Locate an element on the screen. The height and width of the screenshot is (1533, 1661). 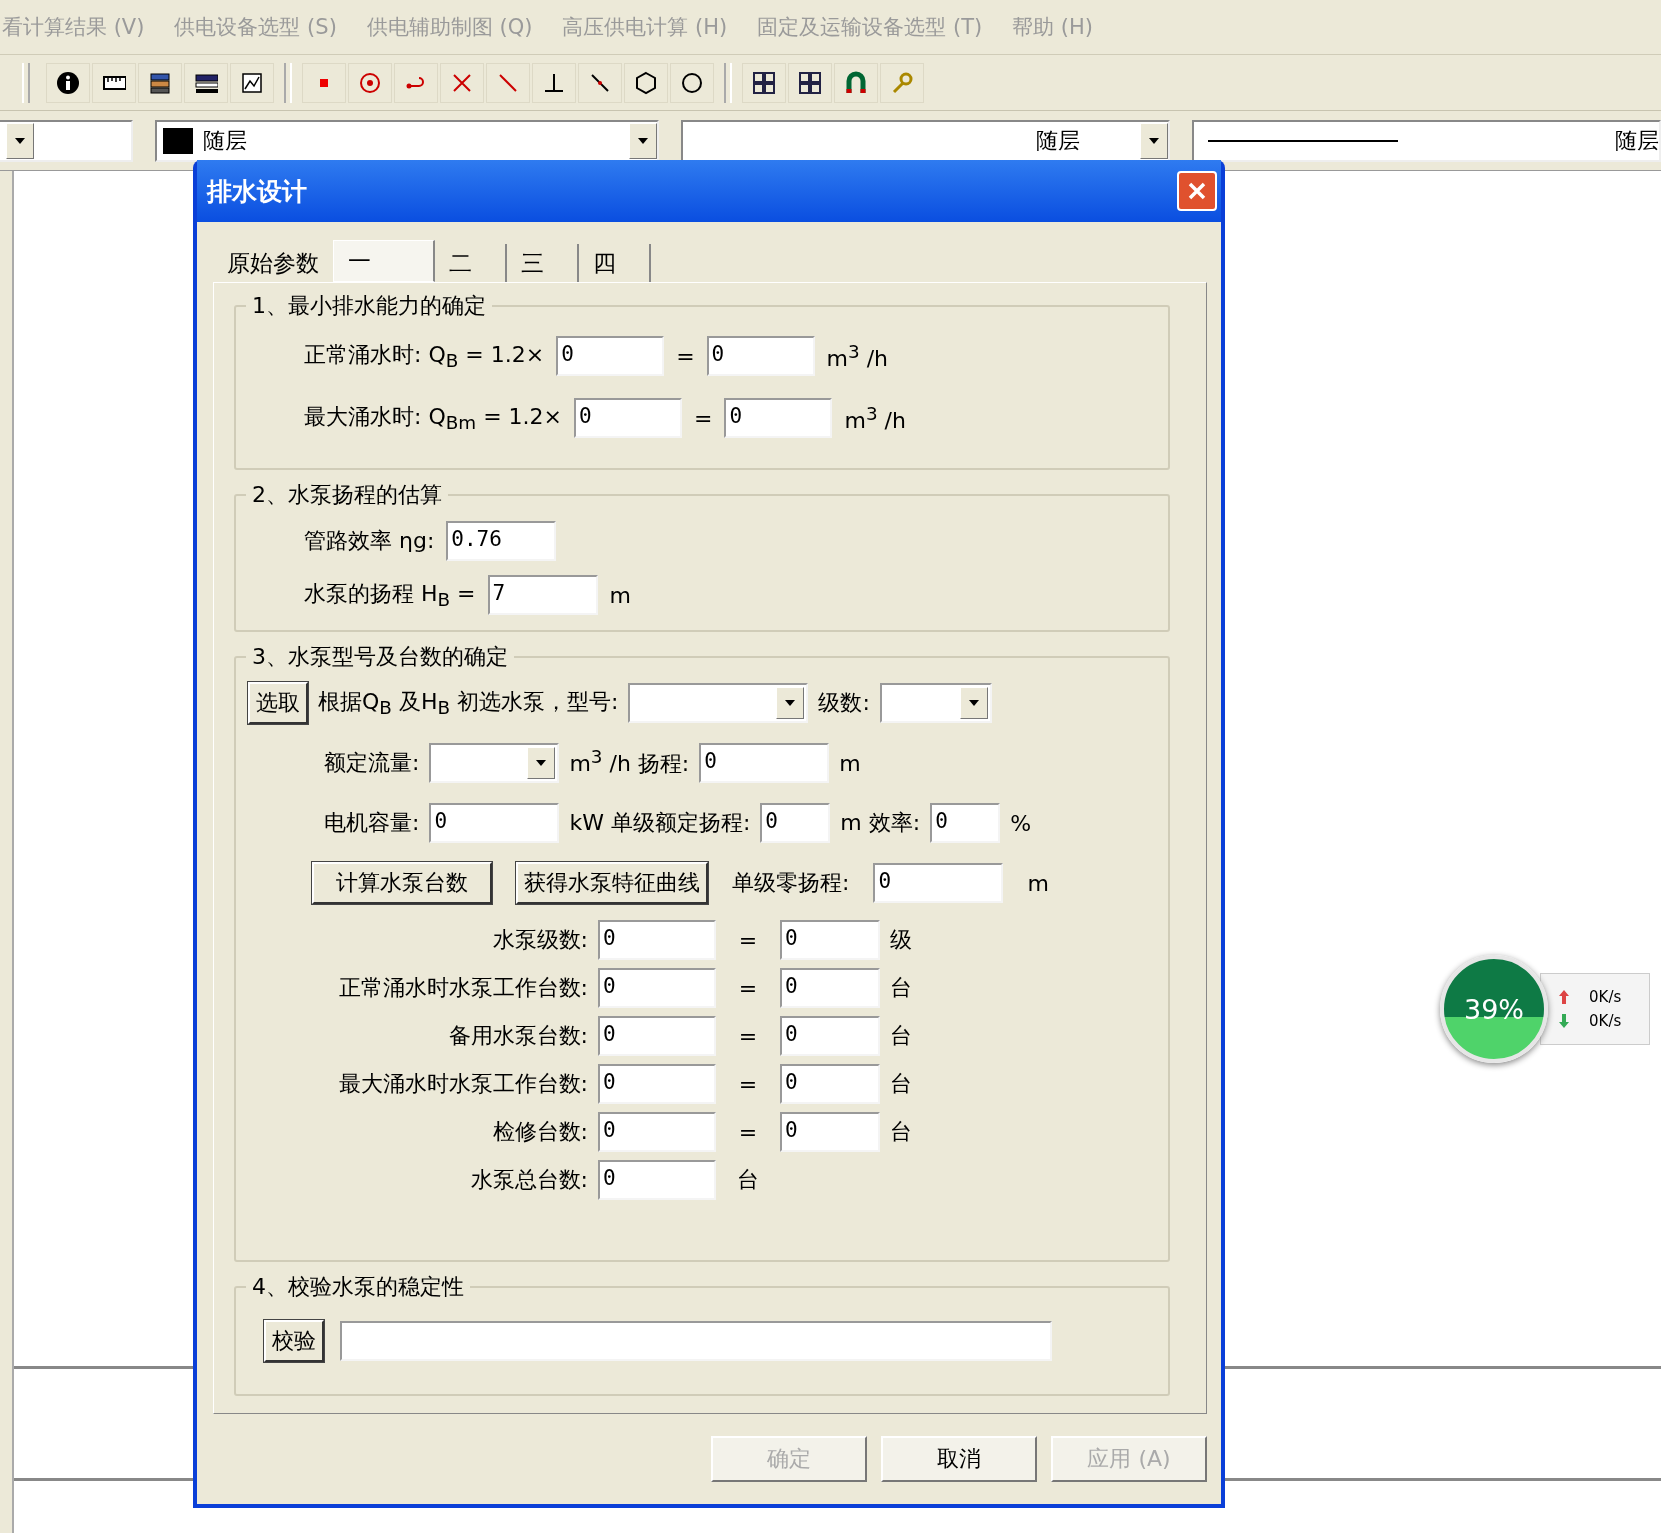
field-label: 水泵的扬程 H$_{B}$ = is located at coordinates (390, 595).